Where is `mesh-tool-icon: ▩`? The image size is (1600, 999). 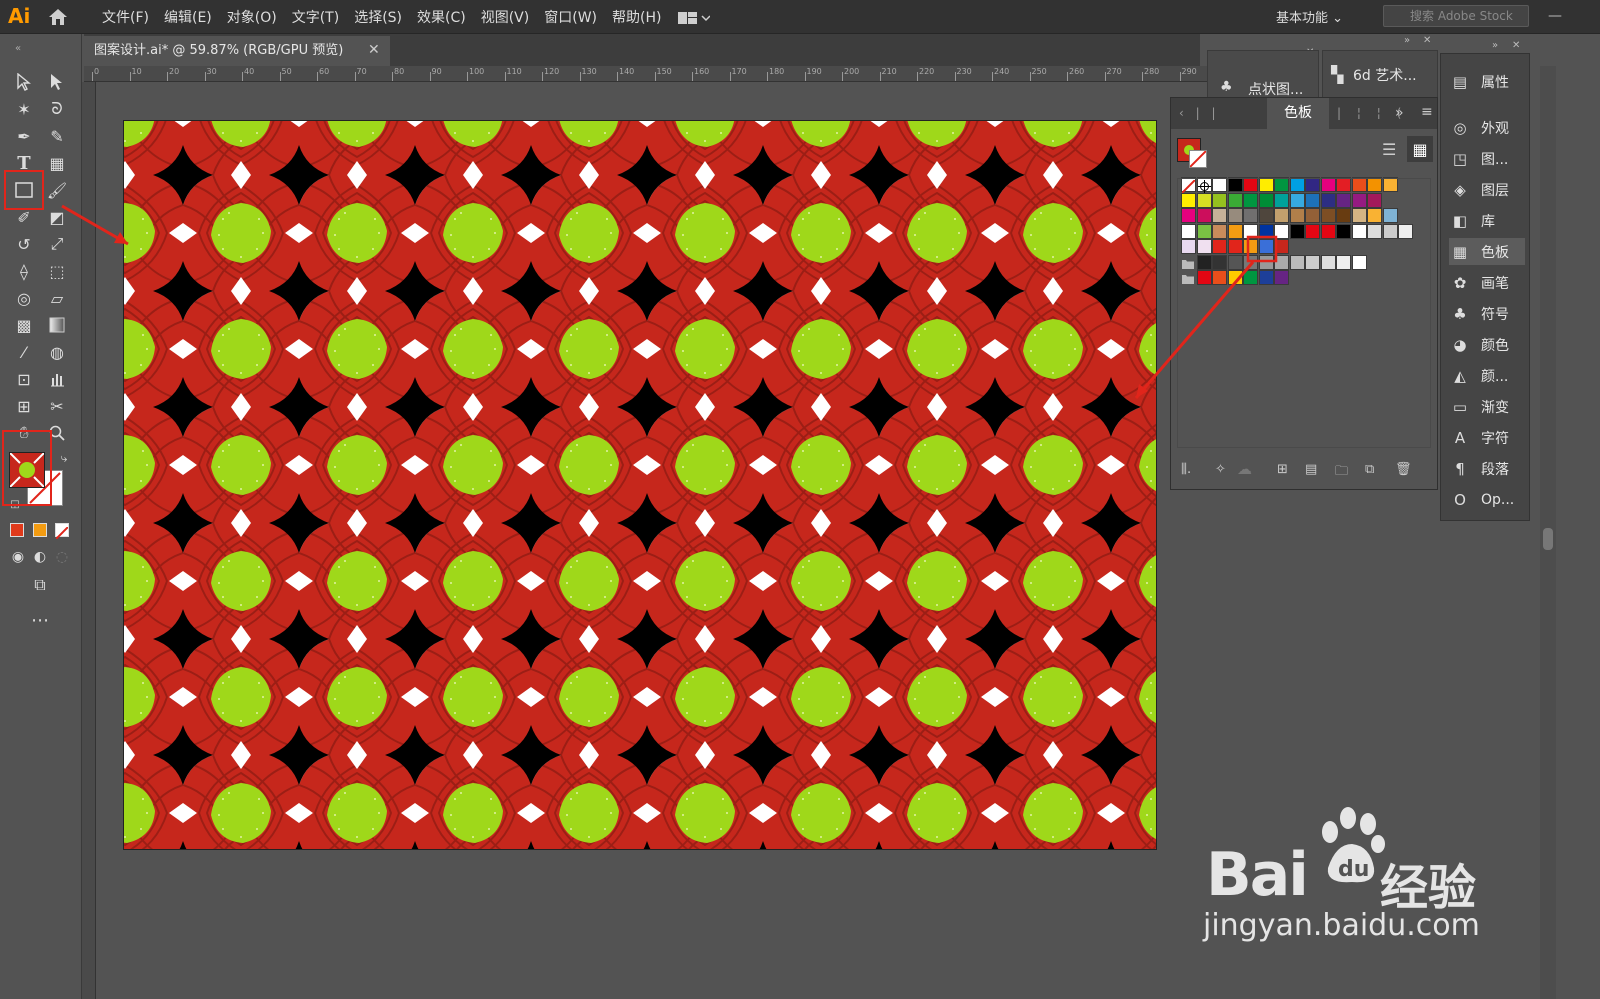 mesh-tool-icon: ▩ is located at coordinates (24, 325).